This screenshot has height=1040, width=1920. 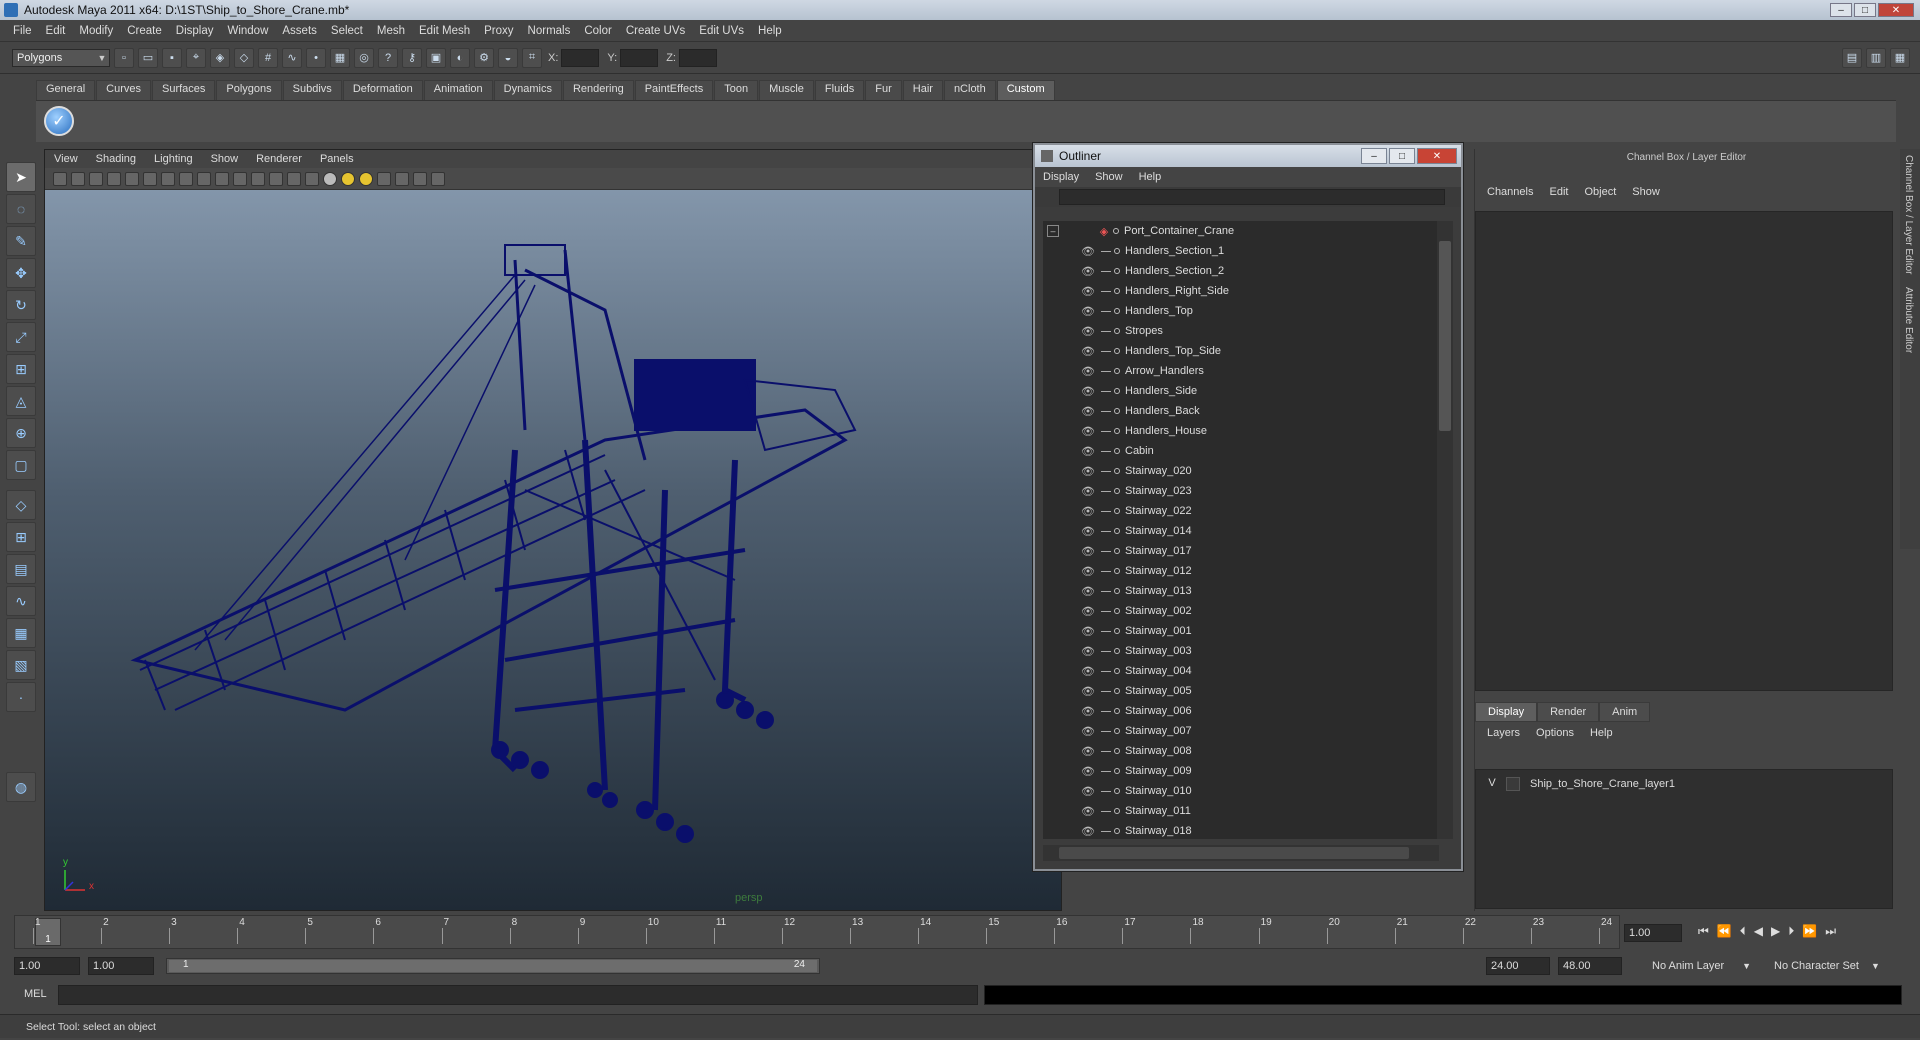 I want to click on step-forward-key-icon: ⏩, so click(x=1809, y=931).